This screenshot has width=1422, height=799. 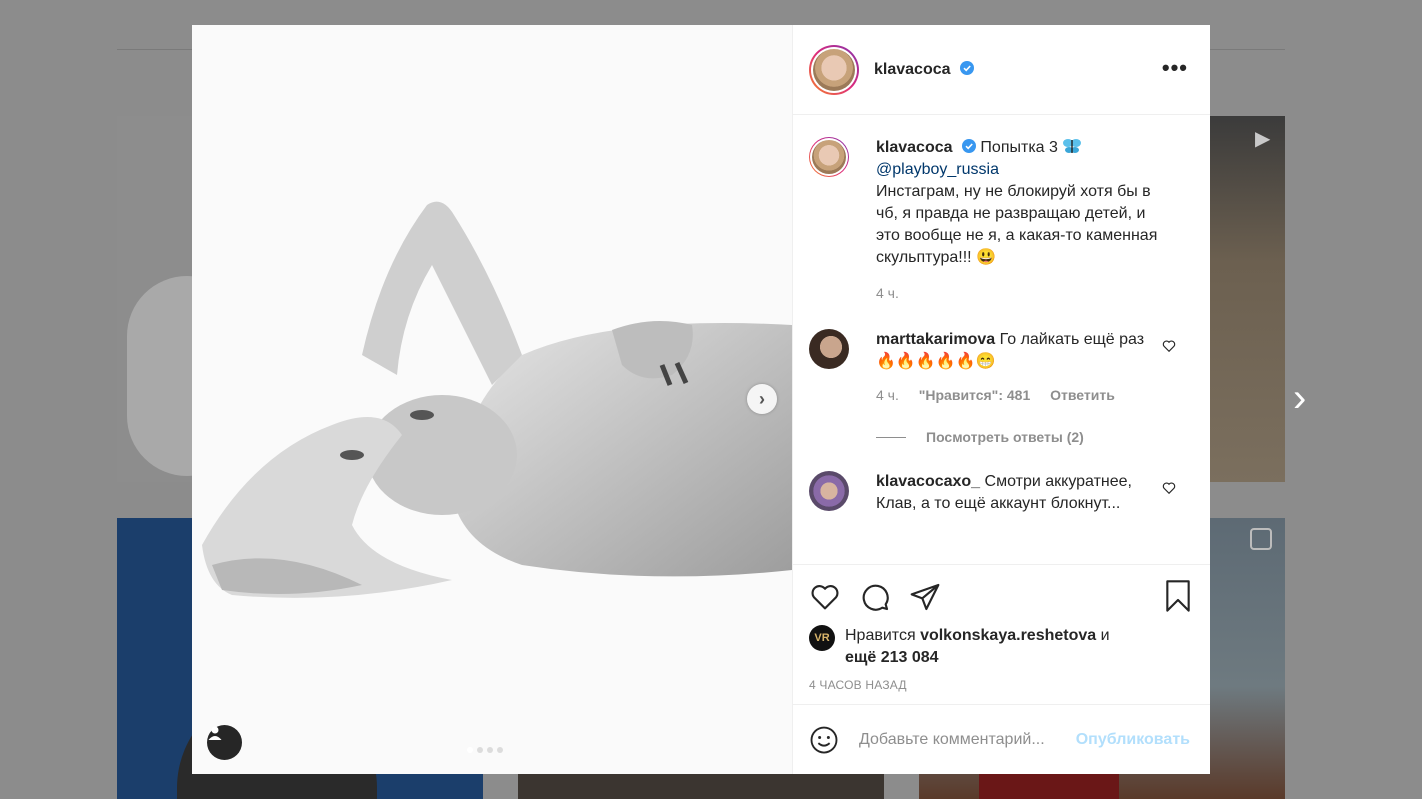 What do you see at coordinates (1263, 139) in the screenshot?
I see `video-icon: ▶` at bounding box center [1263, 139].